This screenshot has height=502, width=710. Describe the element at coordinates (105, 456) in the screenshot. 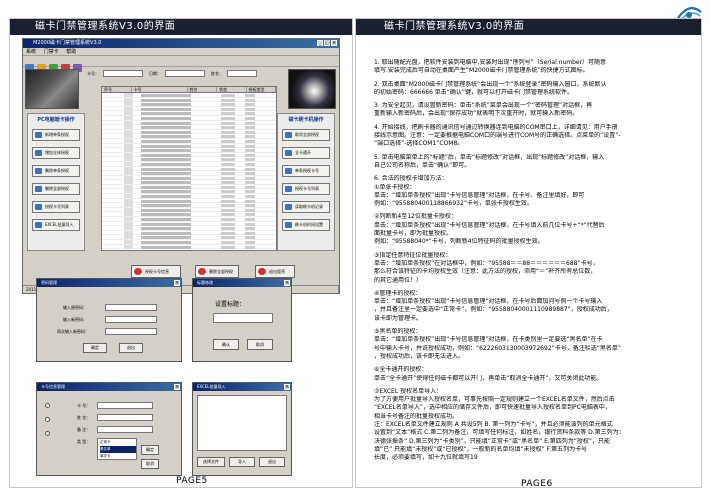

I see `option: 单次卡` at that location.